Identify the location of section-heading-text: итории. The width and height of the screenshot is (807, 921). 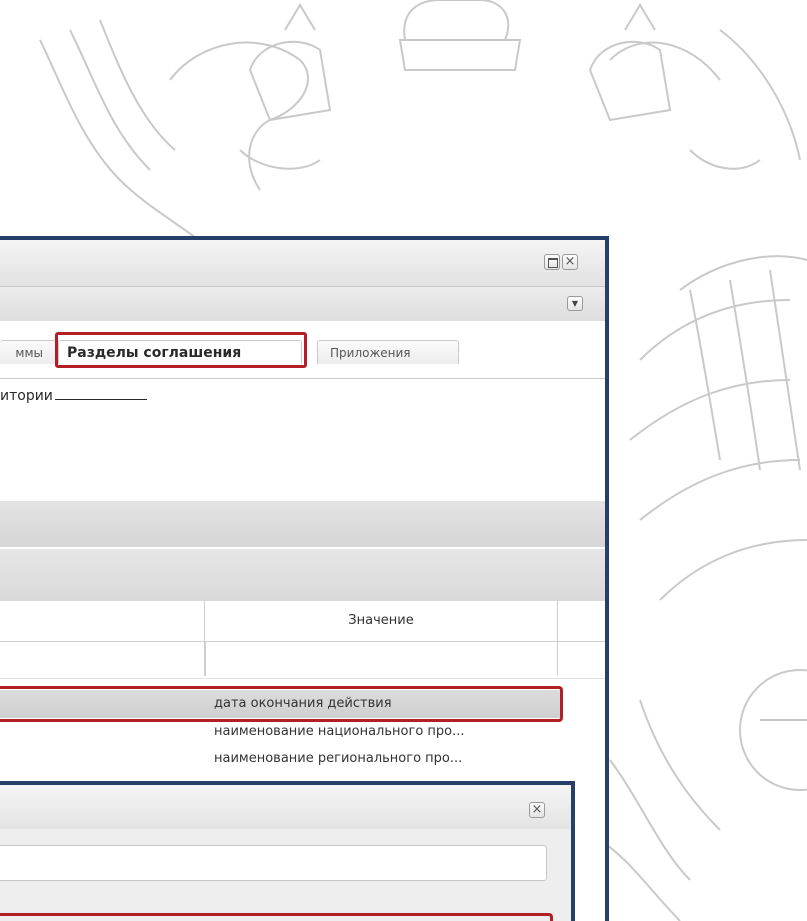
(26, 396).